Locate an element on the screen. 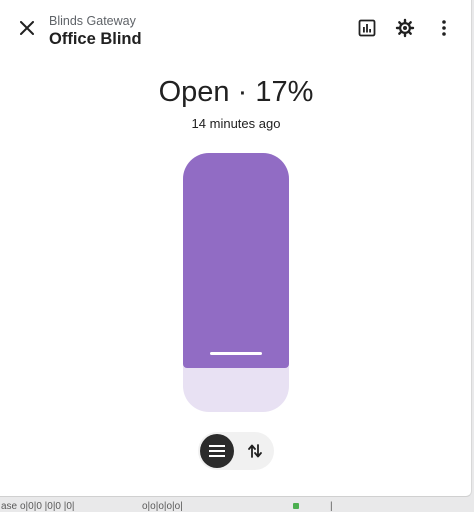 The width and height of the screenshot is (474, 512). settings-button is located at coordinates (405, 28).